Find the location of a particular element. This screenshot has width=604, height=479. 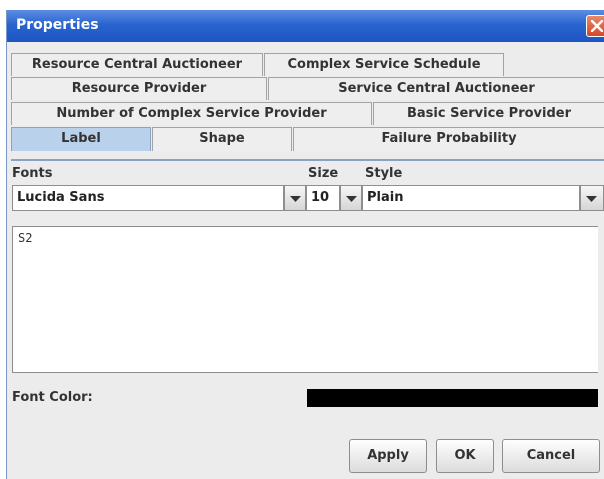

font-size-dropdown-button is located at coordinates (351, 198).